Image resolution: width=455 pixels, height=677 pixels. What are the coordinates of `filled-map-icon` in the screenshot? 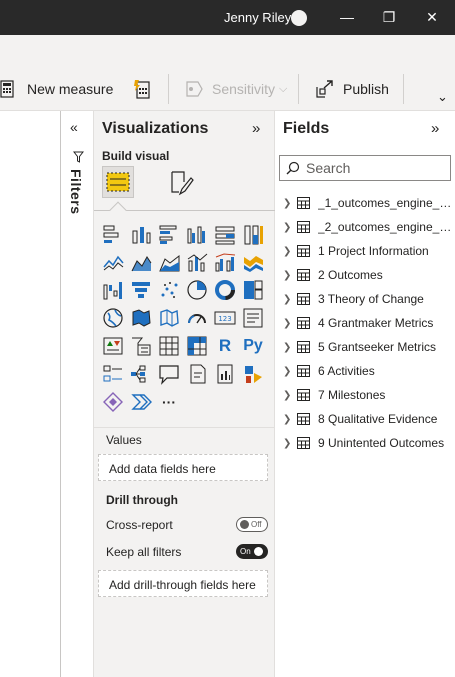 It's located at (141, 318).